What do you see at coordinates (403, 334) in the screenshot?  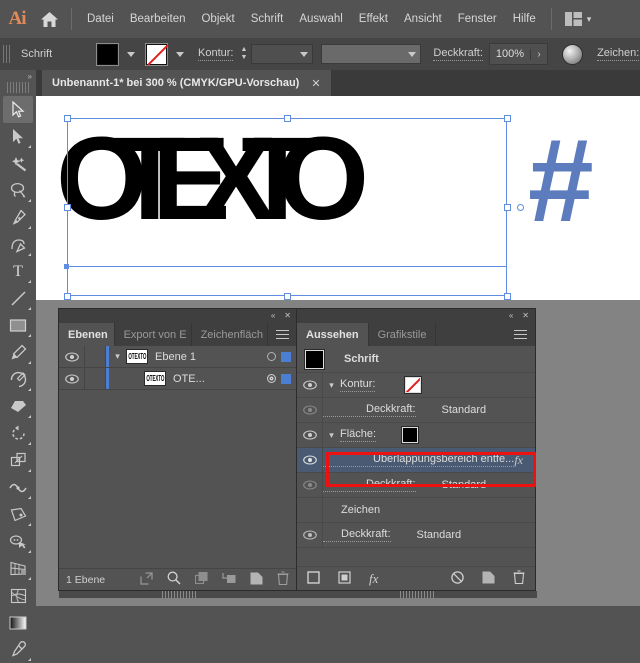 I see `tab-grafikstile: Grafikstile` at bounding box center [403, 334].